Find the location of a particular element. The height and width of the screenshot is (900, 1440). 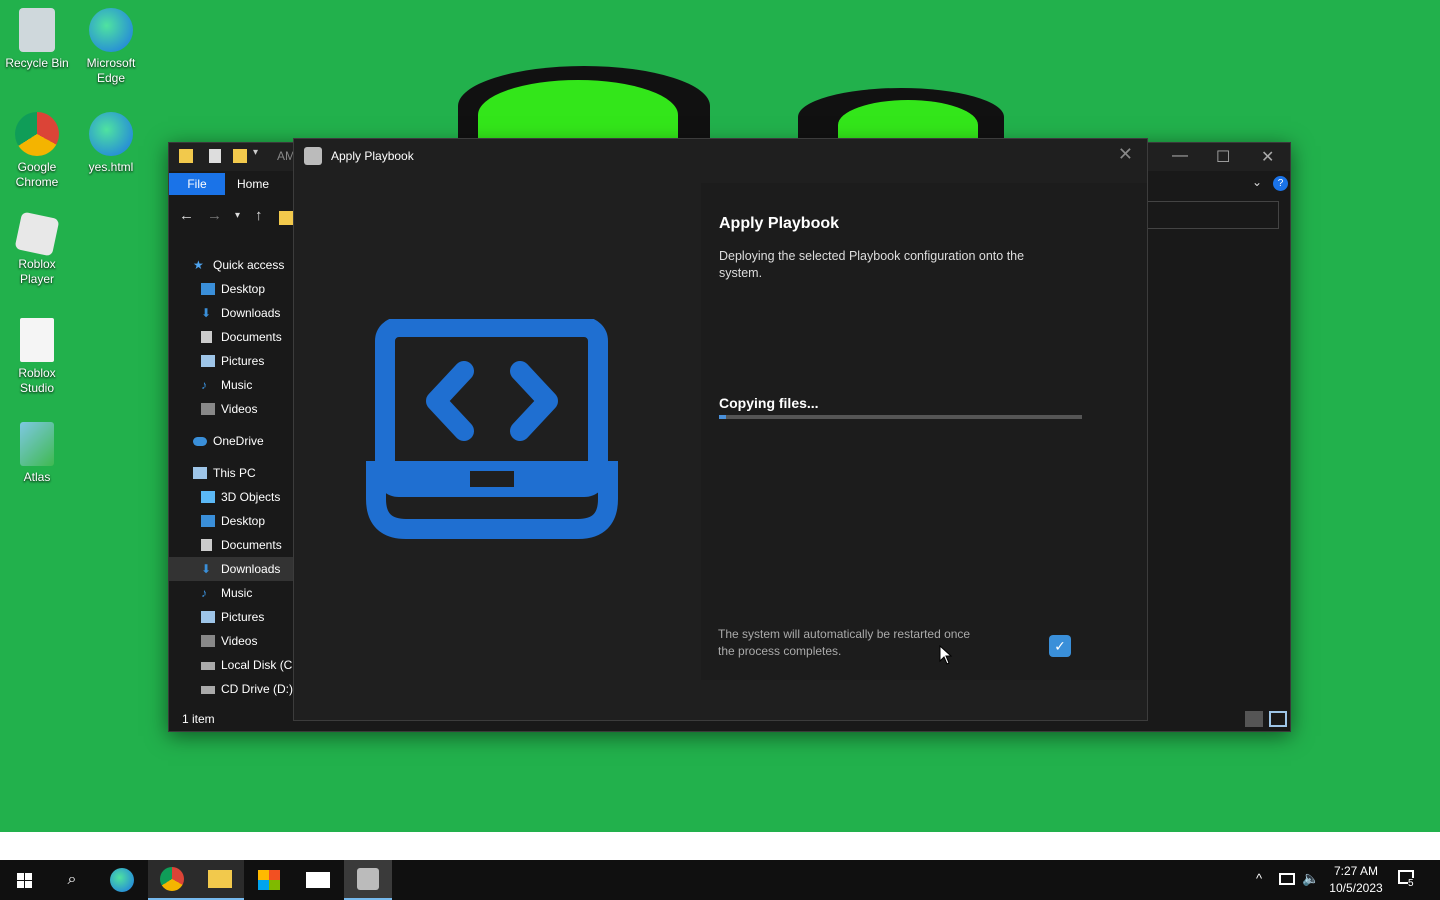

network-icon is located at coordinates (1287, 879).